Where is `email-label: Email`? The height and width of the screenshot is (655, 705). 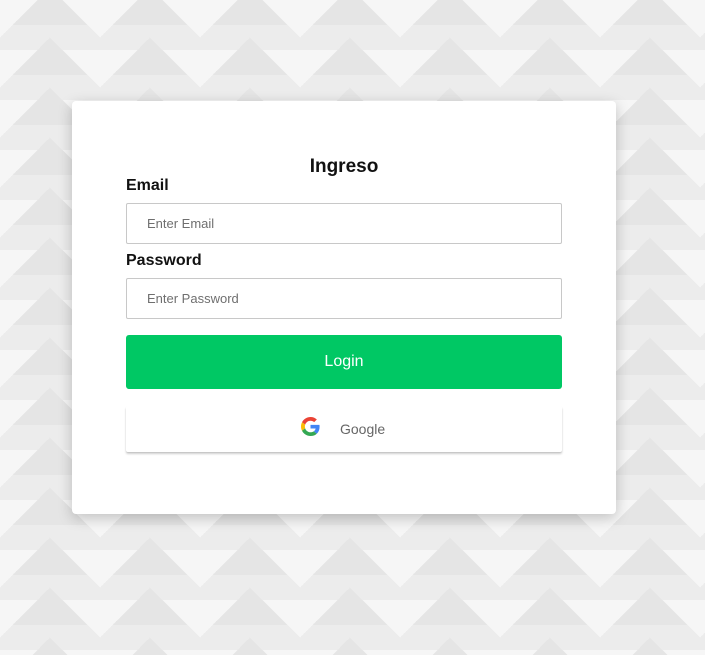 email-label: Email is located at coordinates (147, 185).